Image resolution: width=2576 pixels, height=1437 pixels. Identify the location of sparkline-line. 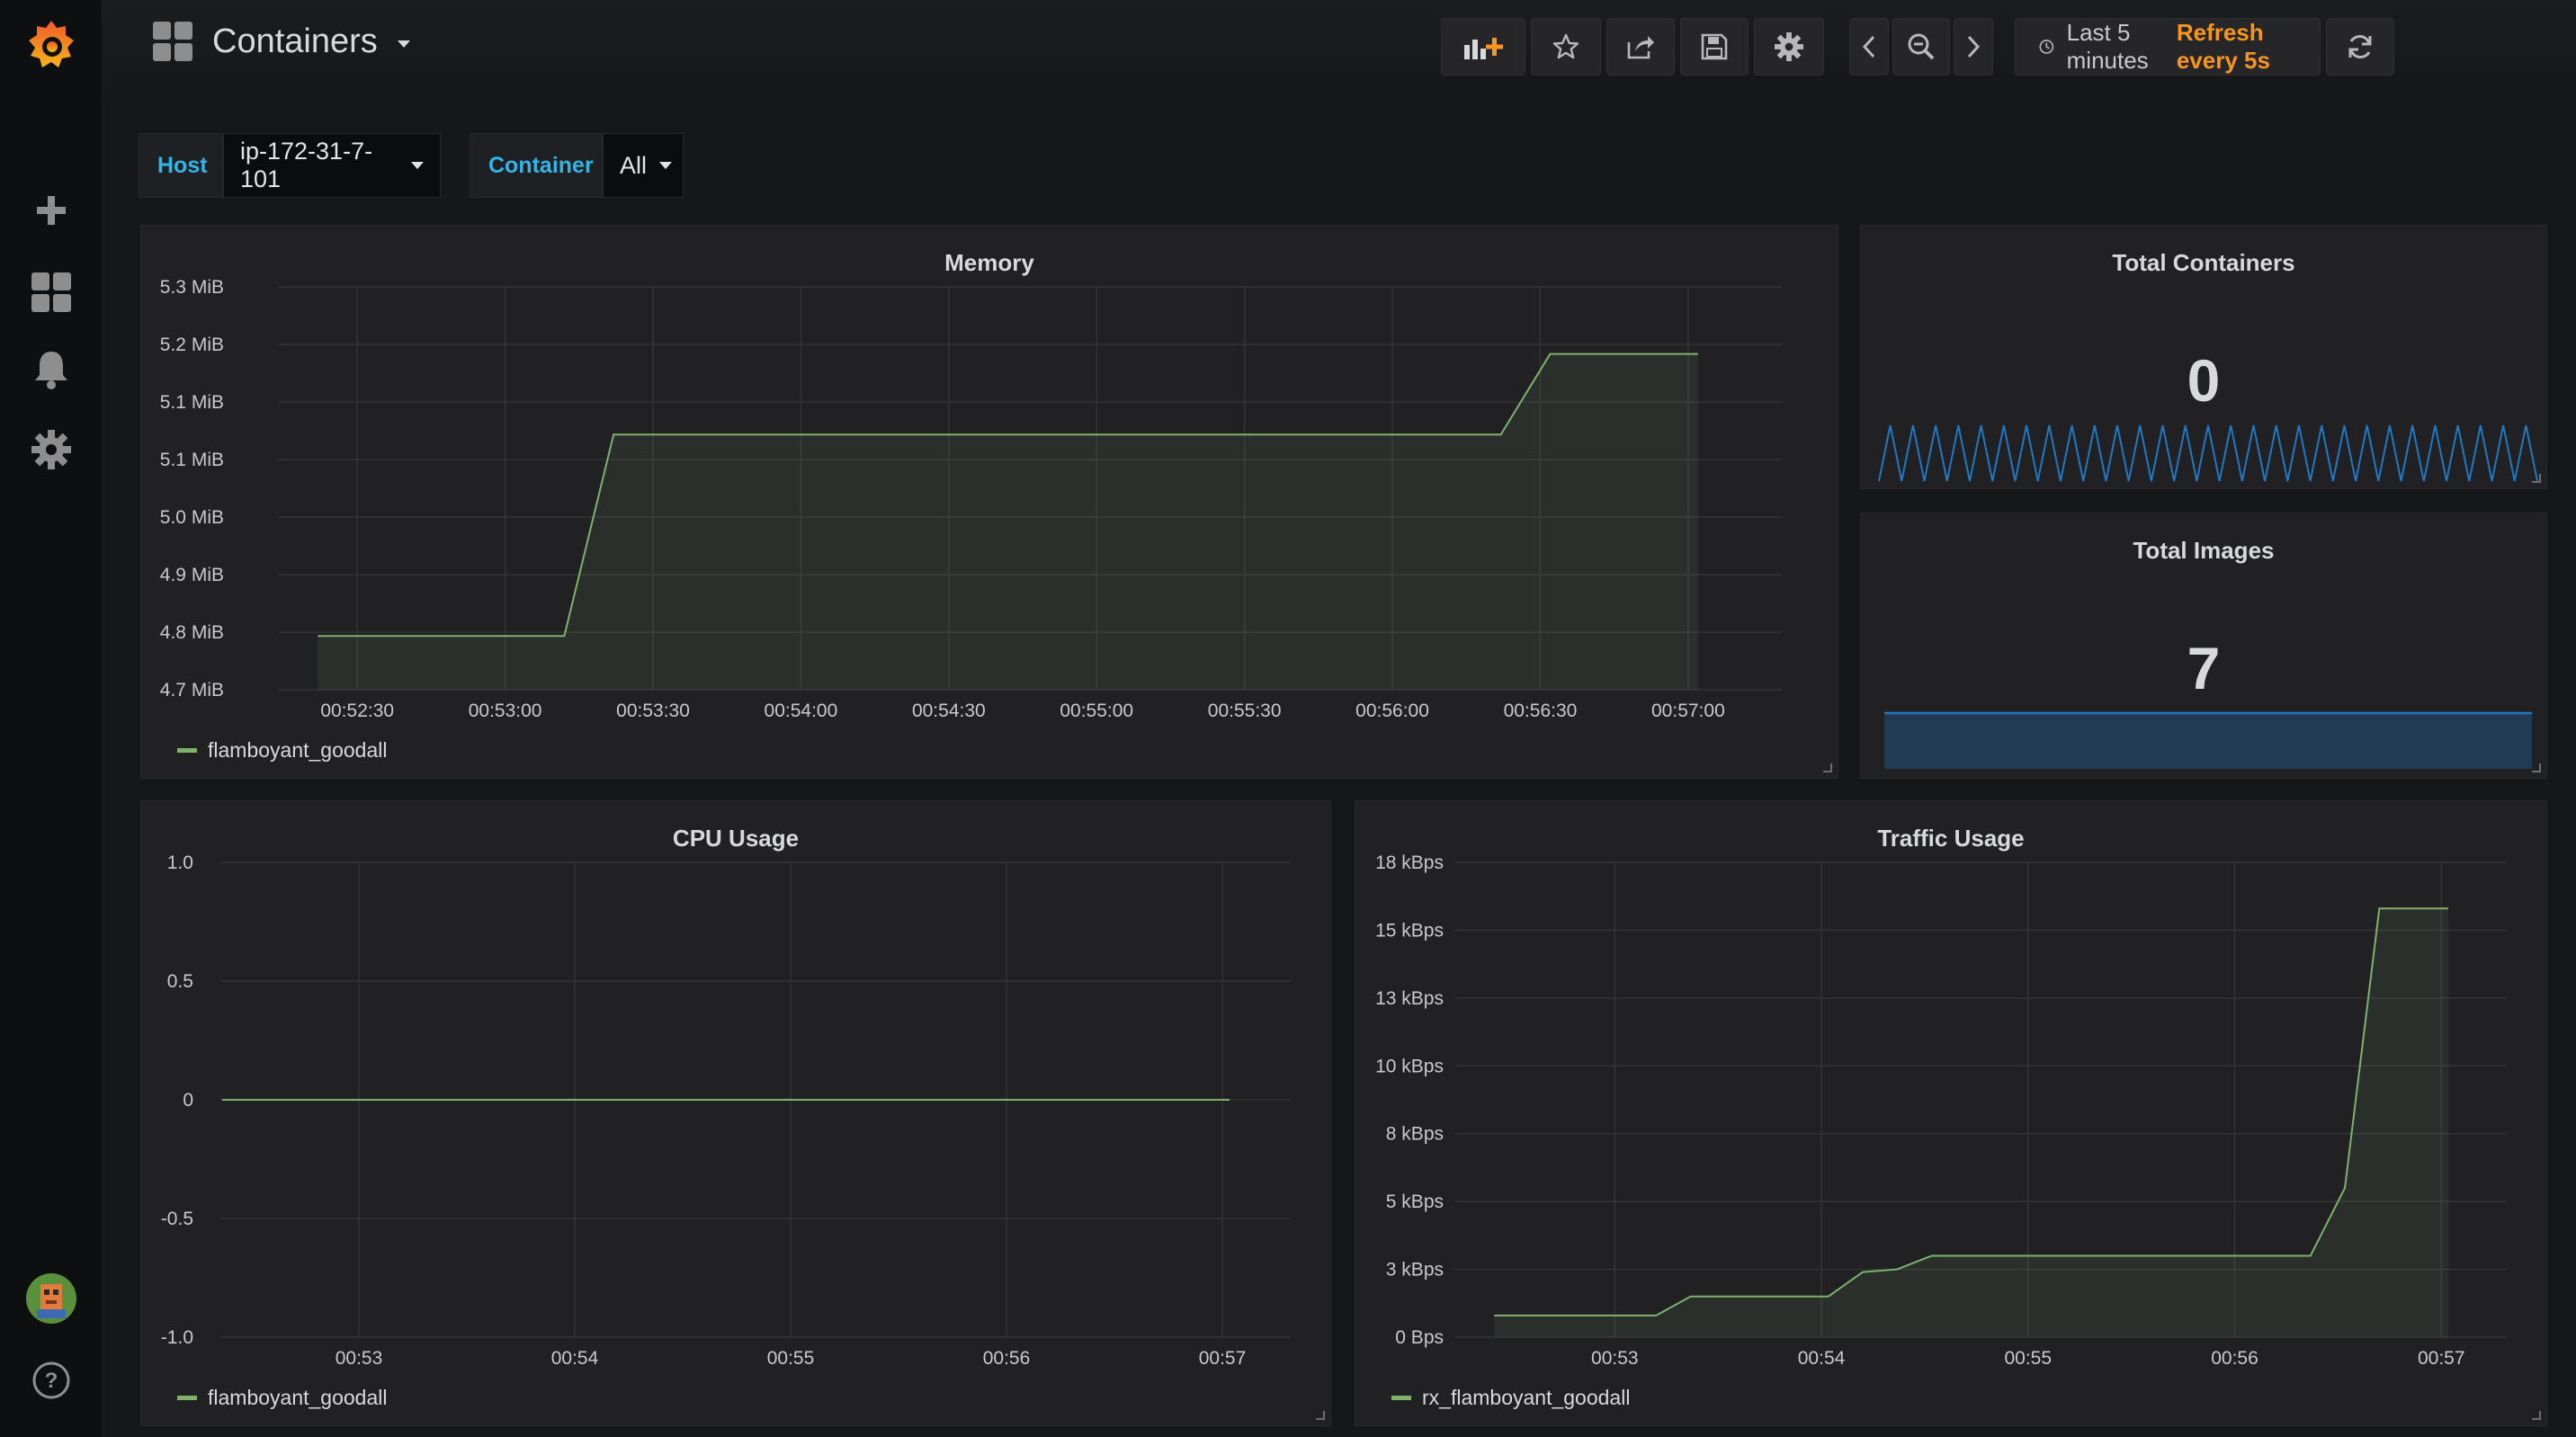
(2208, 453).